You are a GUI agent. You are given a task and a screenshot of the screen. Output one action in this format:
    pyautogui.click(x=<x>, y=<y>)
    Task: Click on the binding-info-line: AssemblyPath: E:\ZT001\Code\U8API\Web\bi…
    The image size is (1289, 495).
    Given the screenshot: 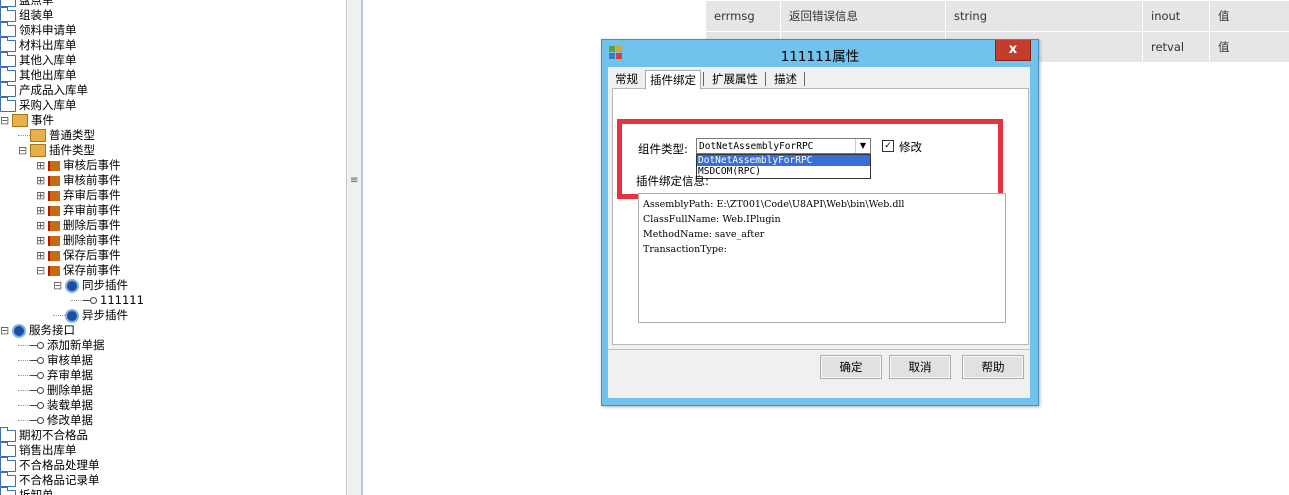 What is the action you would take?
    pyautogui.click(x=774, y=204)
    